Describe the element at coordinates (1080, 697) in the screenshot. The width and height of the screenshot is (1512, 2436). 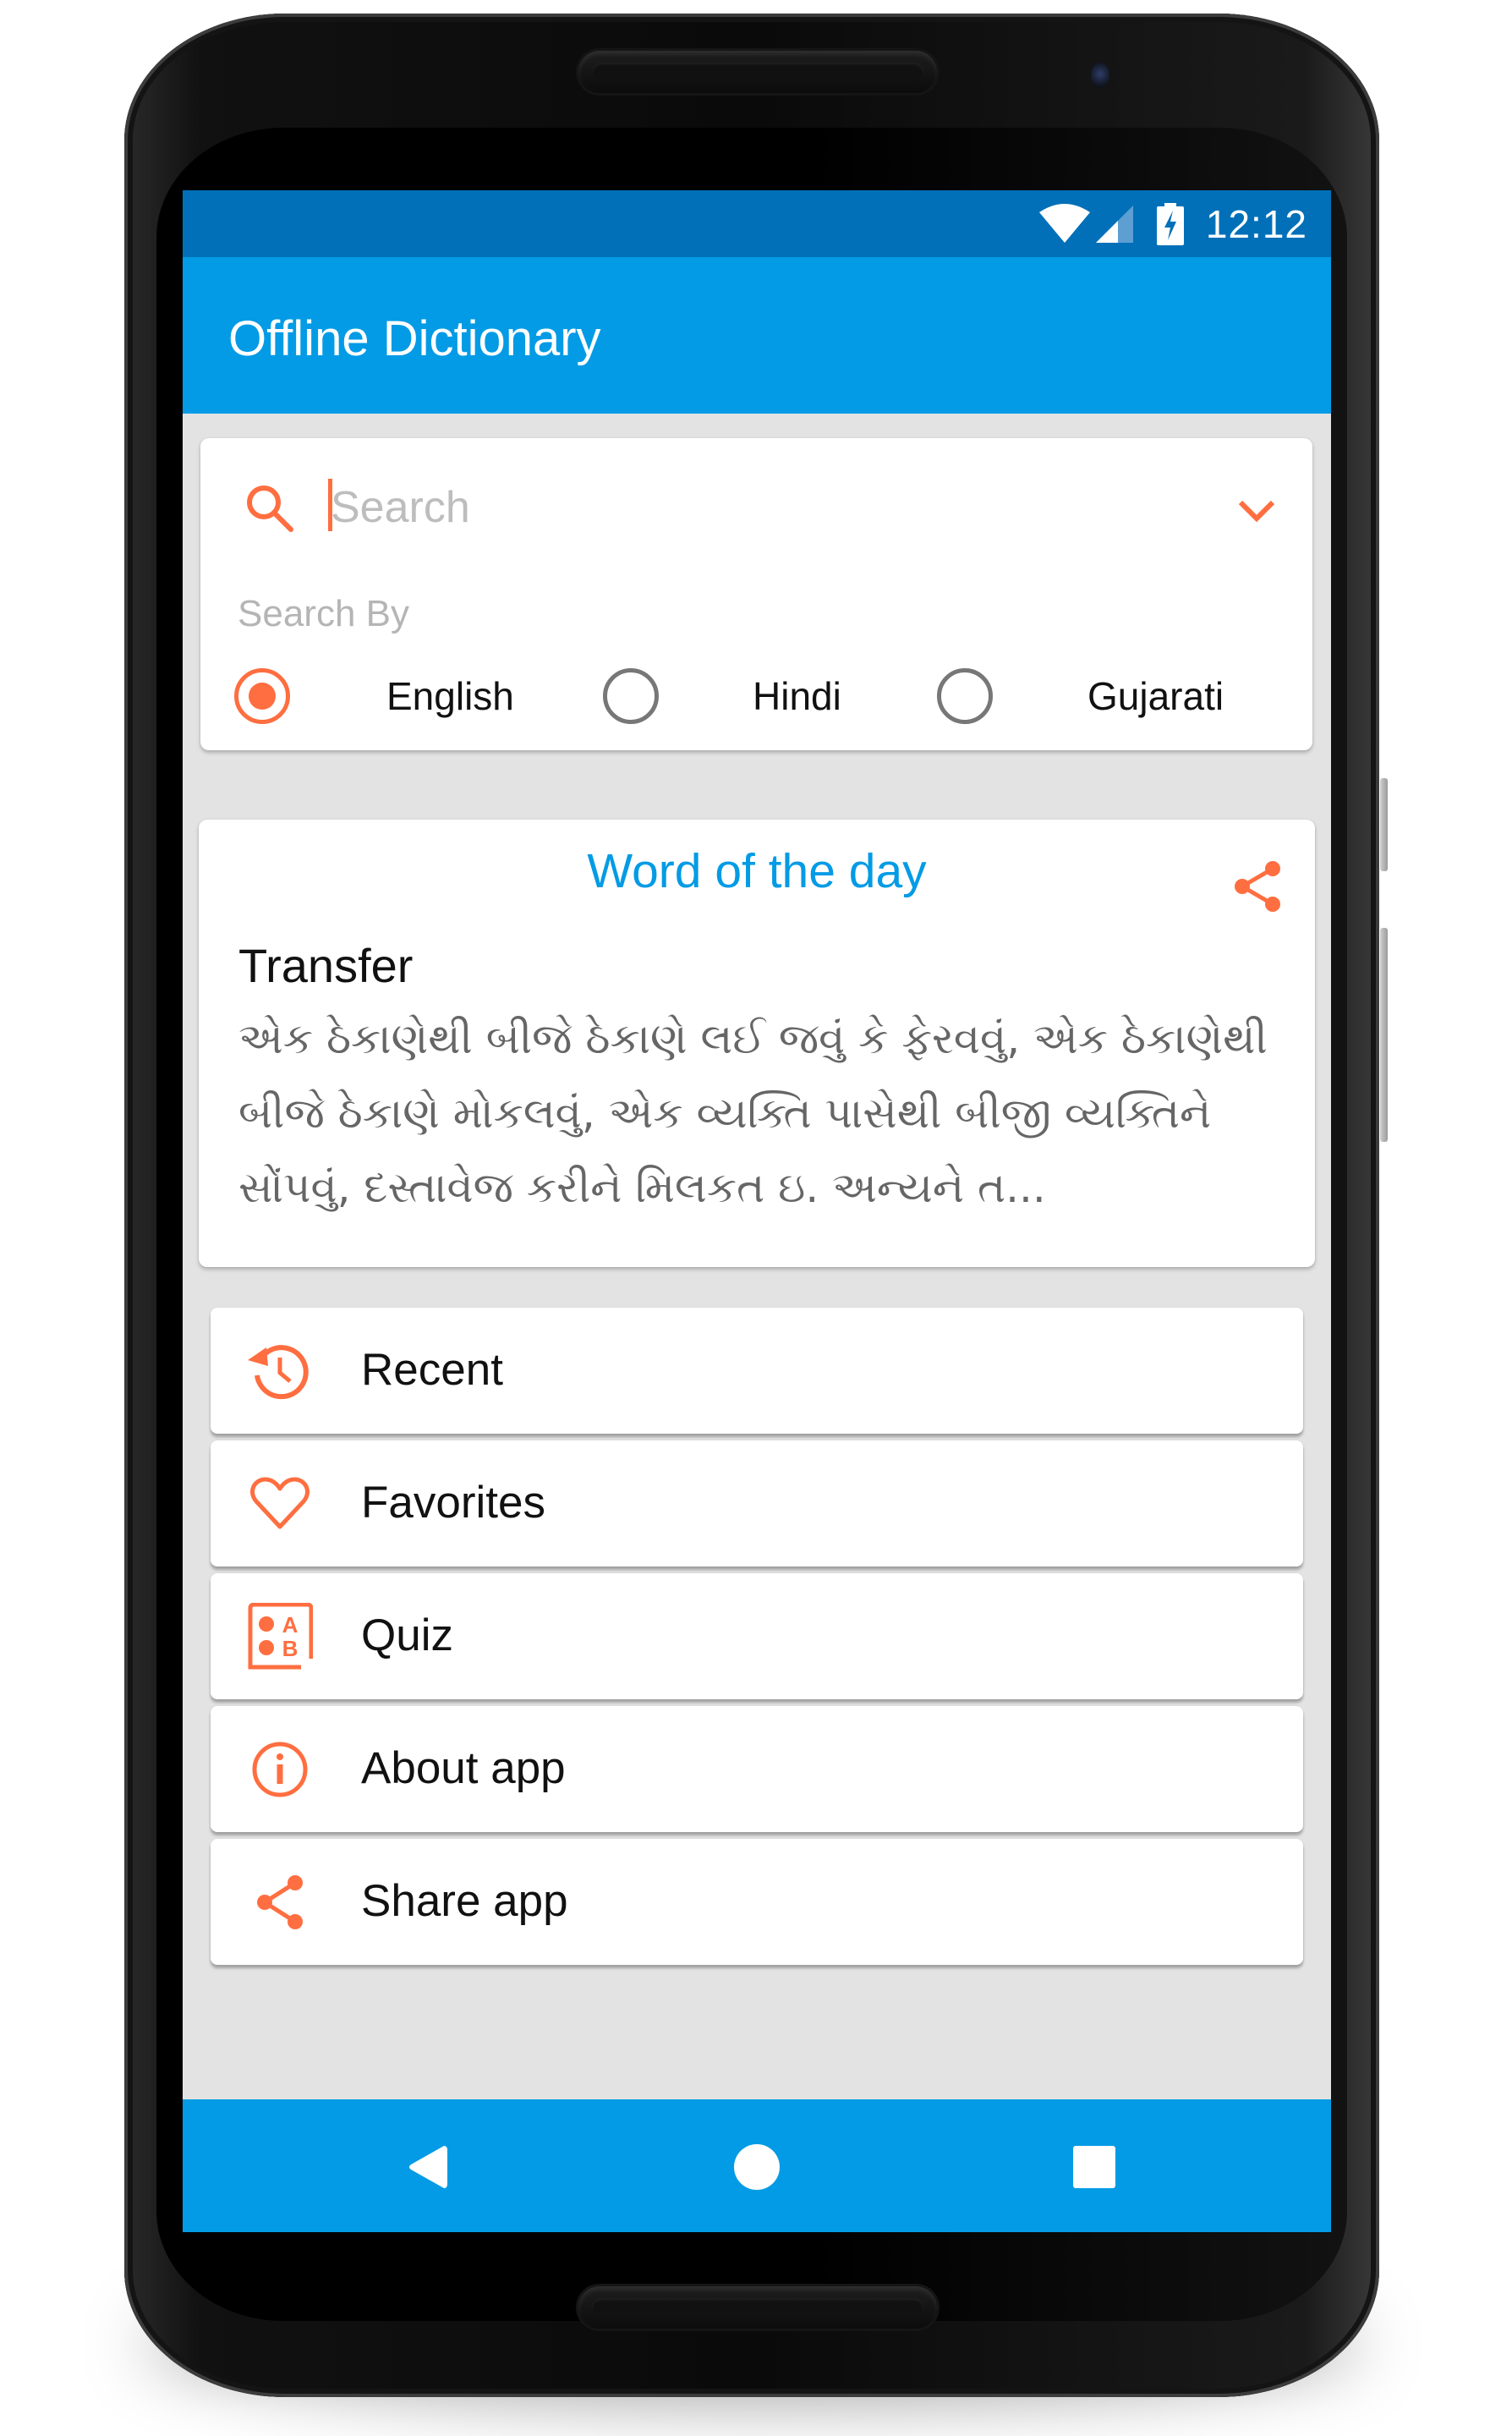
I see `radio-gujarati: Gujarati` at that location.